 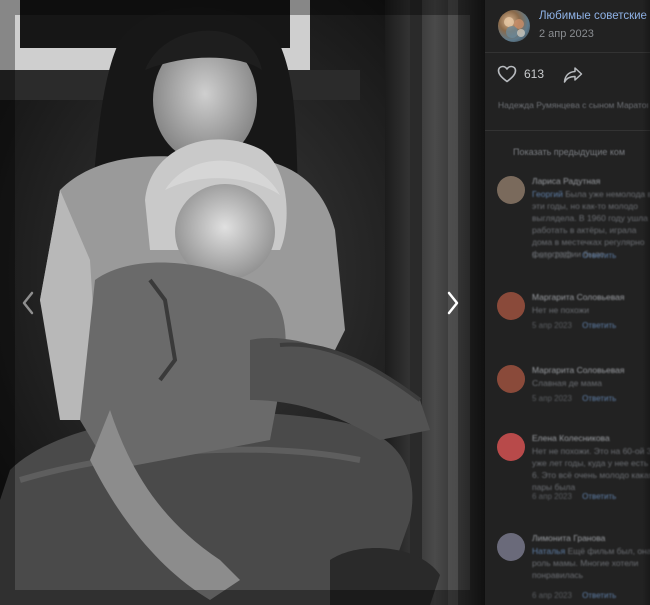 I want to click on chevron-left-icon, so click(x=28, y=303).